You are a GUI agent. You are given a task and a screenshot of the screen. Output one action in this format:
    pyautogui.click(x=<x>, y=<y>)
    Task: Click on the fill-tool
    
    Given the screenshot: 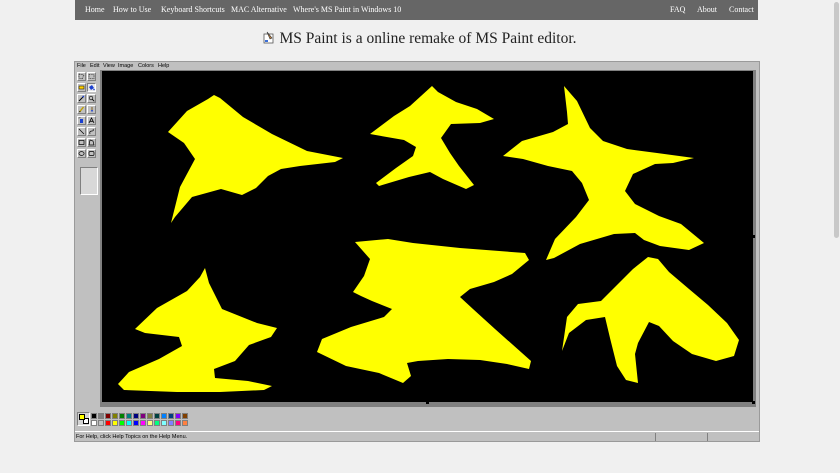 What is the action you would take?
    pyautogui.click(x=91, y=87)
    